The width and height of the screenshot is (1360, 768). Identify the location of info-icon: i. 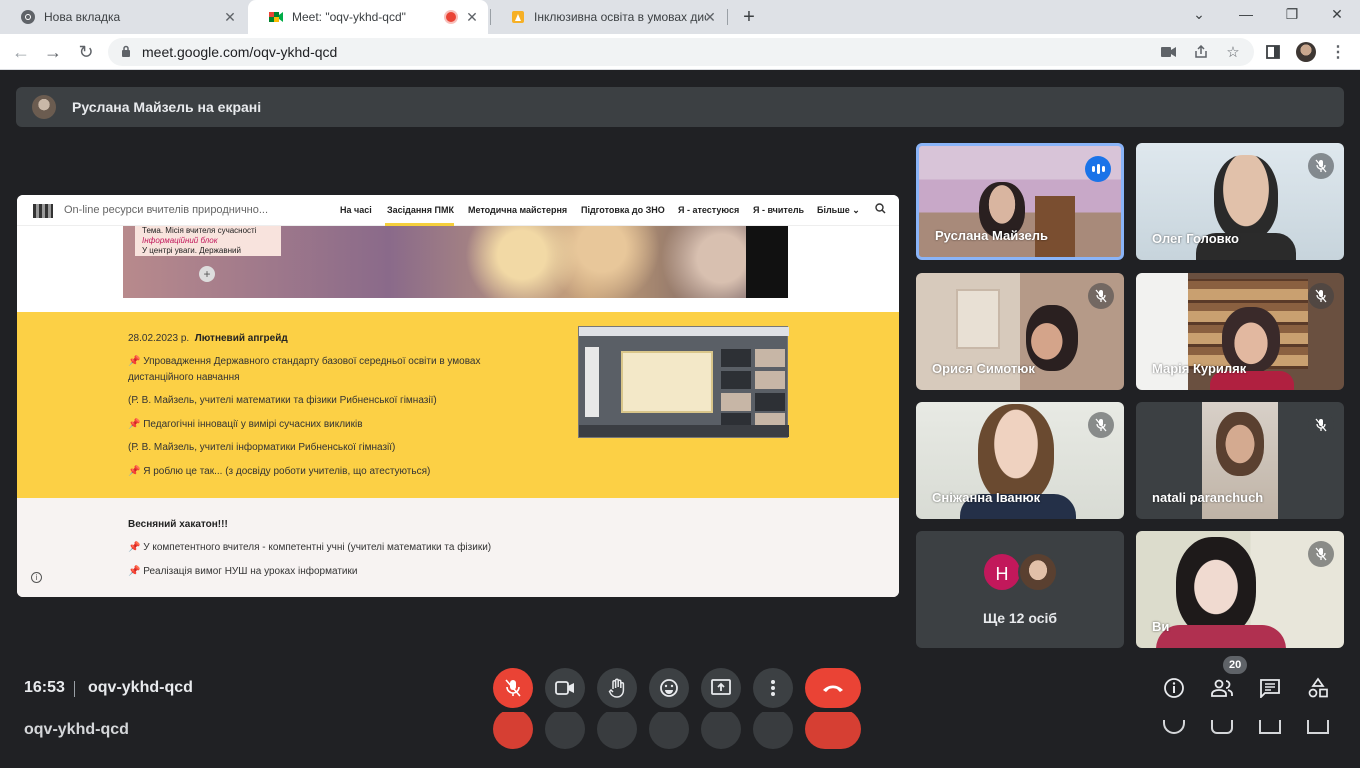
(36, 577).